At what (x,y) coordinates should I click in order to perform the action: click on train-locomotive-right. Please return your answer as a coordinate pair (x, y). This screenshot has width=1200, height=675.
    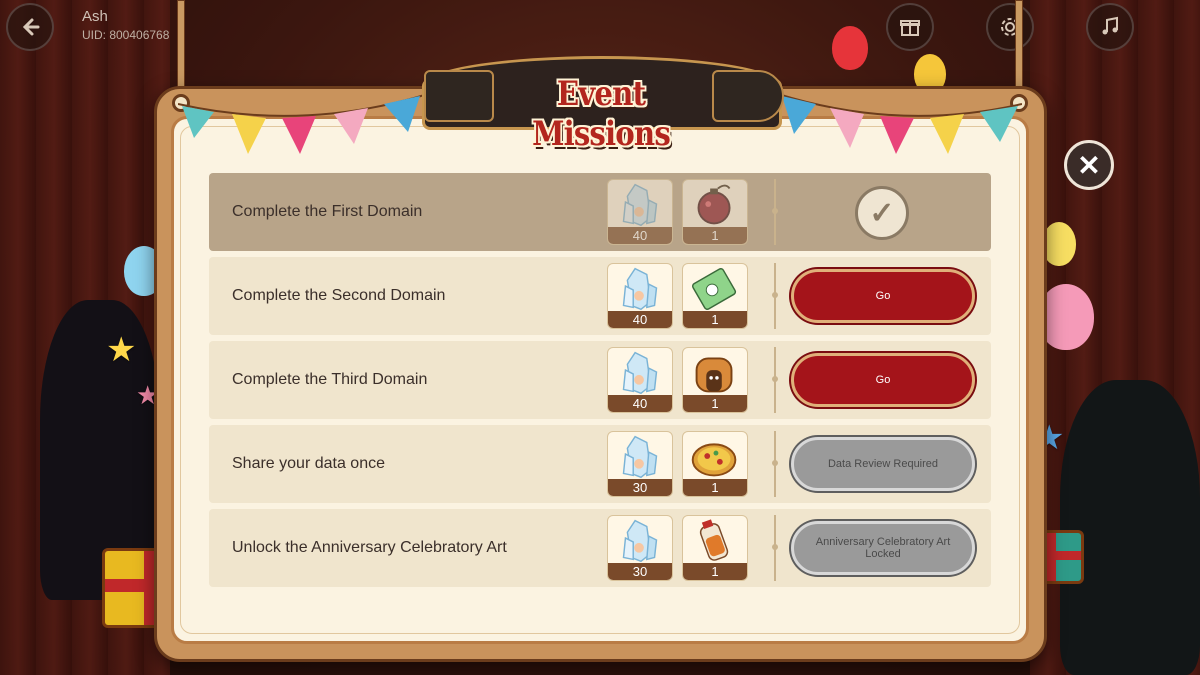
    Looking at the image, I should click on (748, 96).